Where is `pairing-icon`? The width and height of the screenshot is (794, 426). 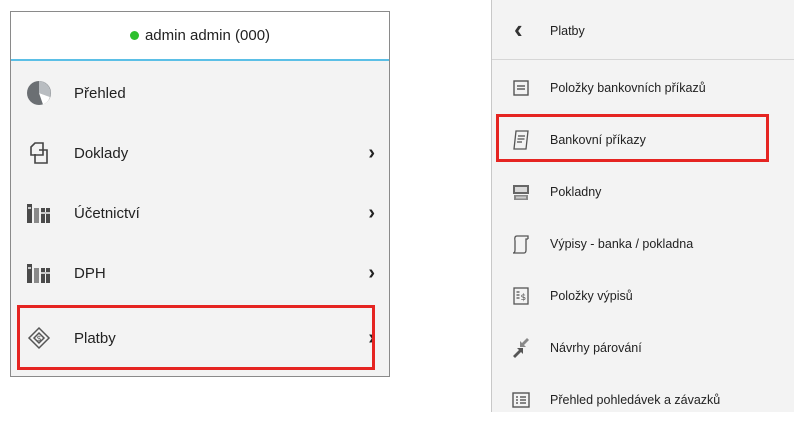
pairing-icon is located at coordinates (521, 348).